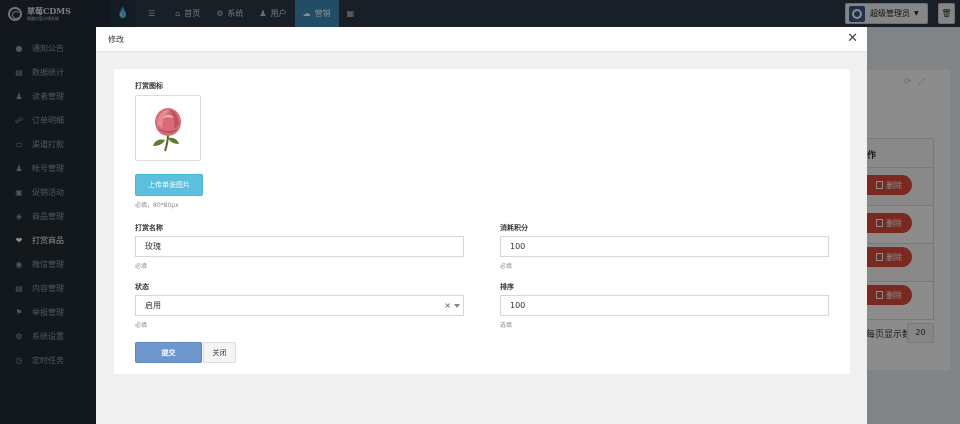 This screenshot has width=960, height=424. What do you see at coordinates (514, 228) in the screenshot?
I see `points-field-label: 消耗积分` at bounding box center [514, 228].